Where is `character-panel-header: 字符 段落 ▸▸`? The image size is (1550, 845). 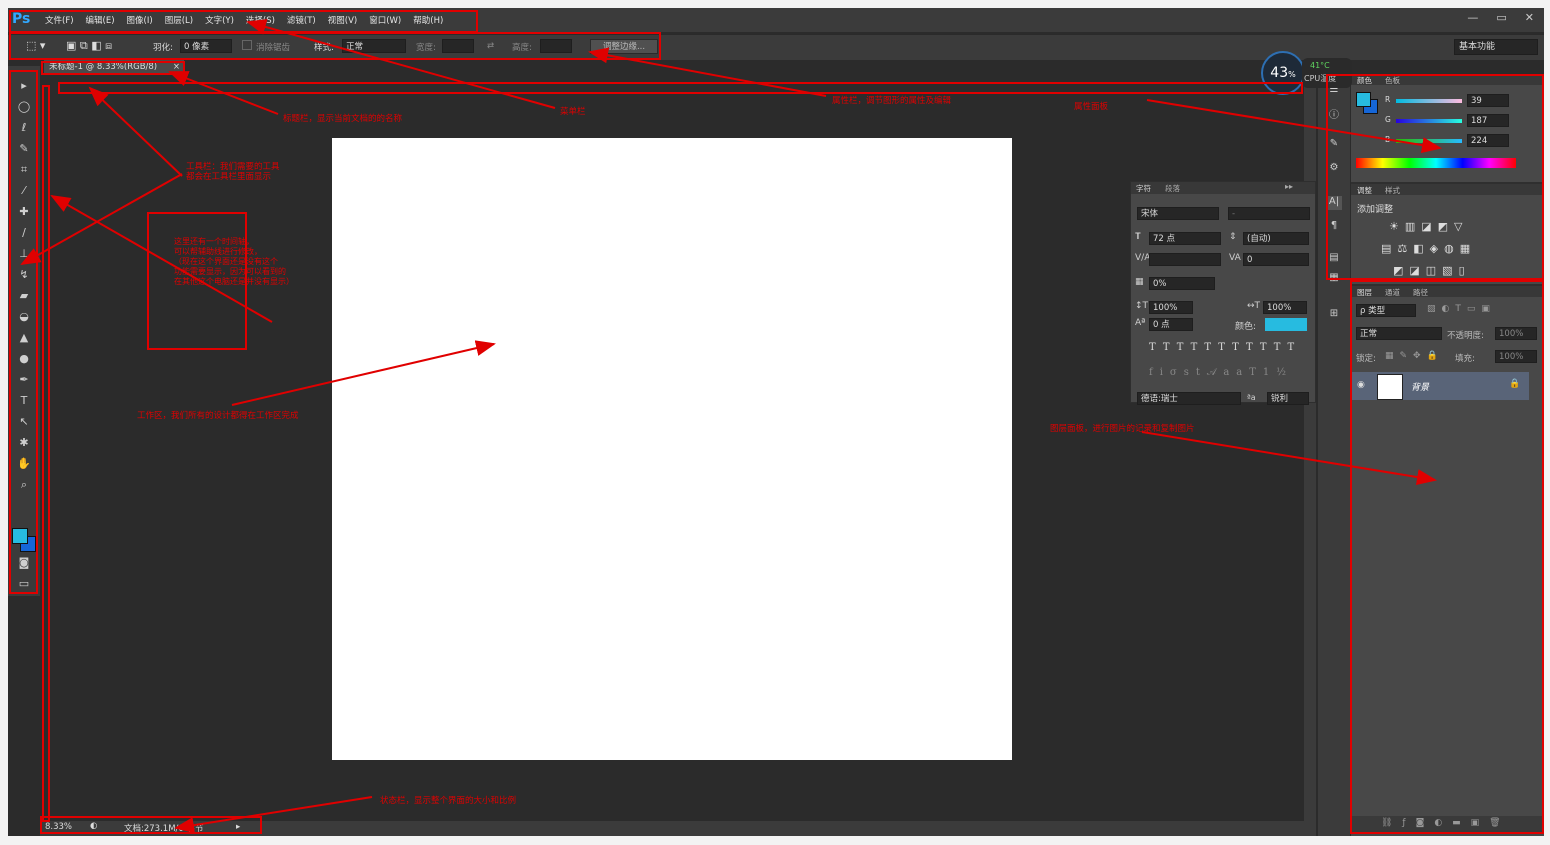
character-panel-header: 字符 段落 ▸▸ is located at coordinates (1223, 188).